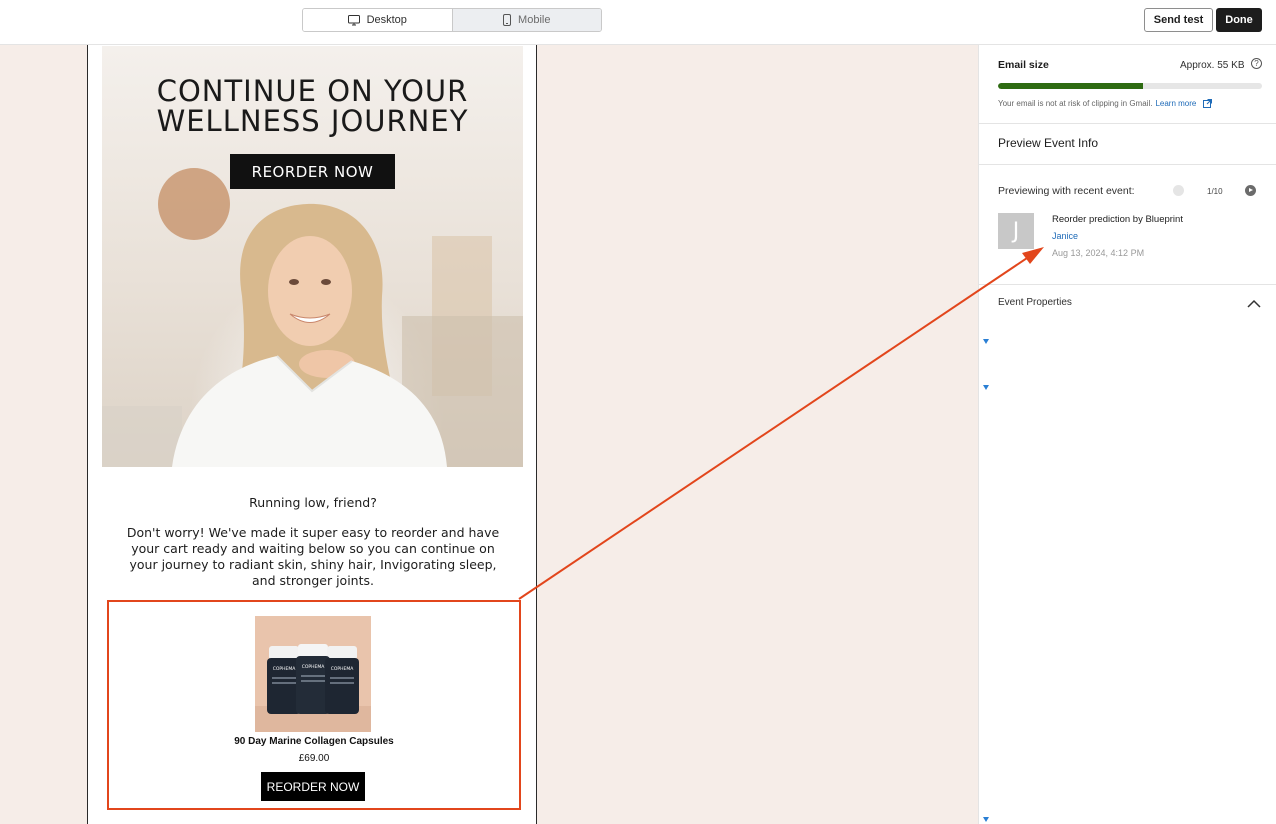 Image resolution: width=1276 pixels, height=824 pixels. I want to click on hero-title-line-2: WELLNESS JOURNEY, so click(312, 121).